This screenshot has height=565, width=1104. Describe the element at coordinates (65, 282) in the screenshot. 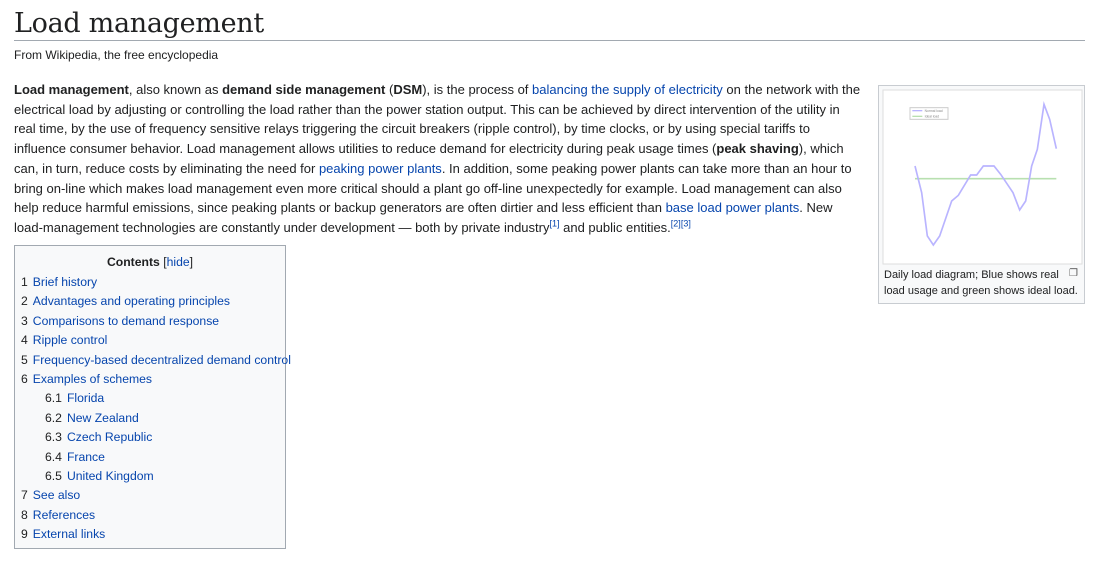

I see `toc-link: Brief history` at that location.